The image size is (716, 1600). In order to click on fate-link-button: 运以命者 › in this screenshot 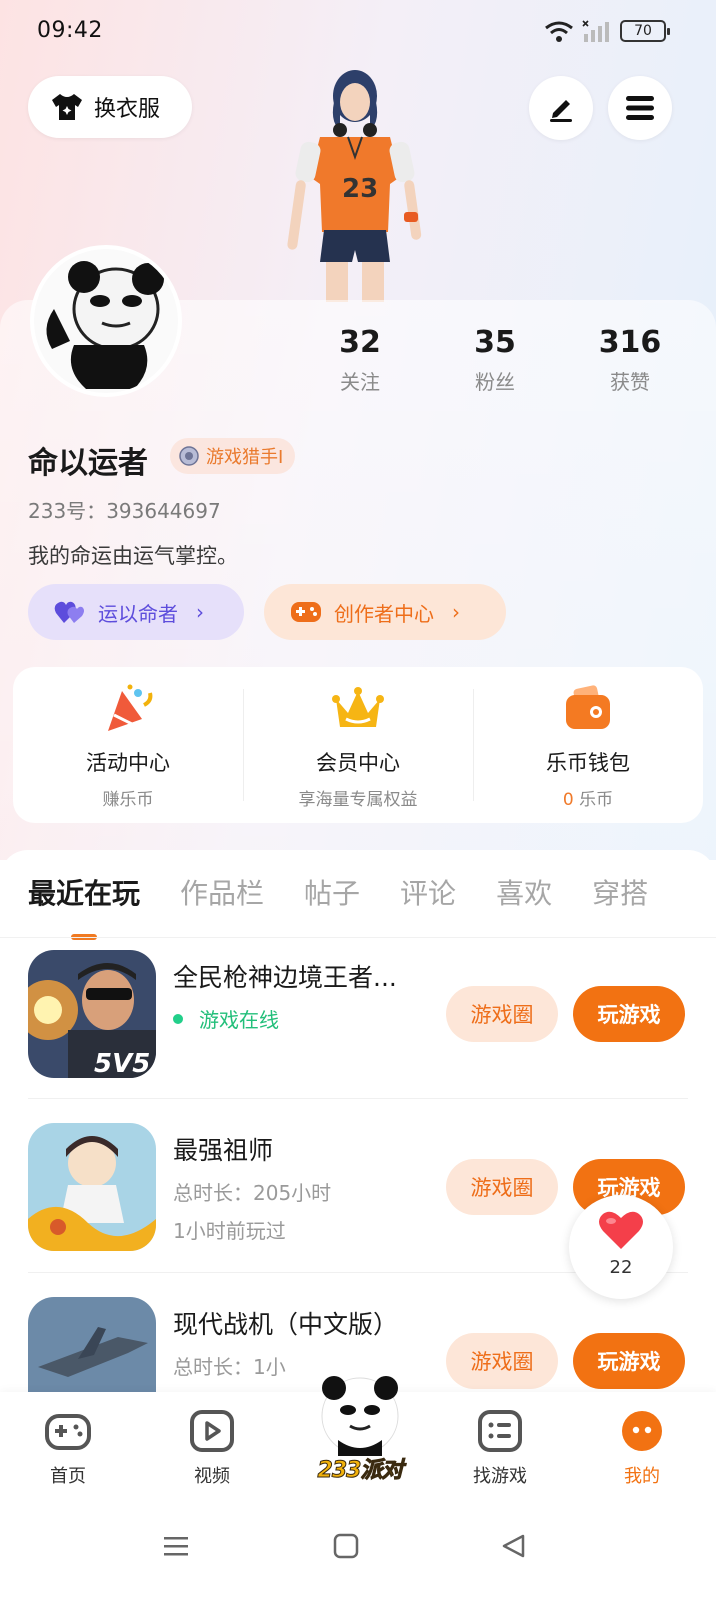, I will do `click(136, 612)`.